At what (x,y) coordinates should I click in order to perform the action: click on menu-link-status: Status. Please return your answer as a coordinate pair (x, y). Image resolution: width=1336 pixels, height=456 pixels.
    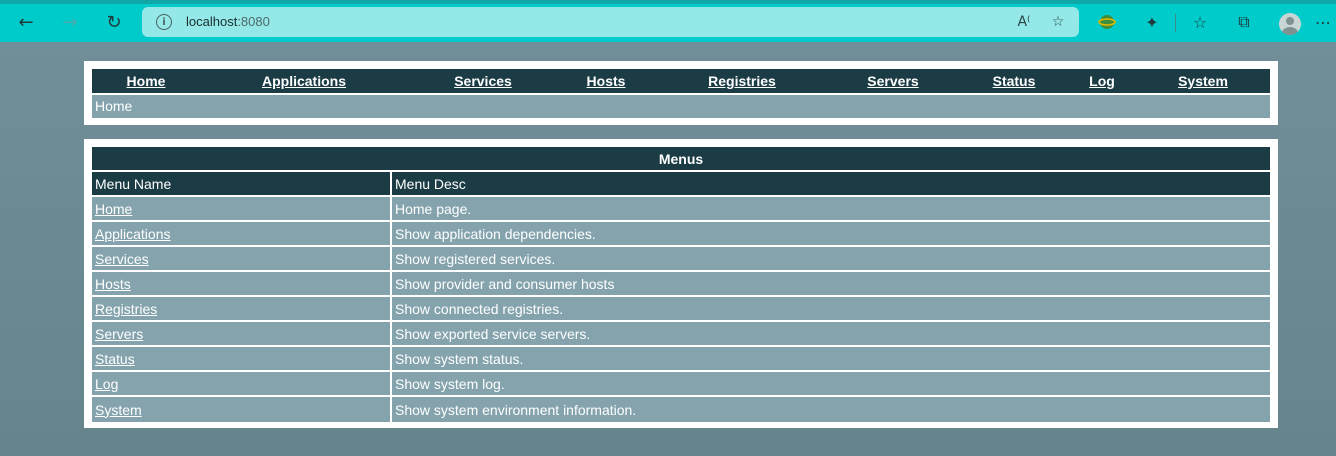
    Looking at the image, I should click on (115, 359).